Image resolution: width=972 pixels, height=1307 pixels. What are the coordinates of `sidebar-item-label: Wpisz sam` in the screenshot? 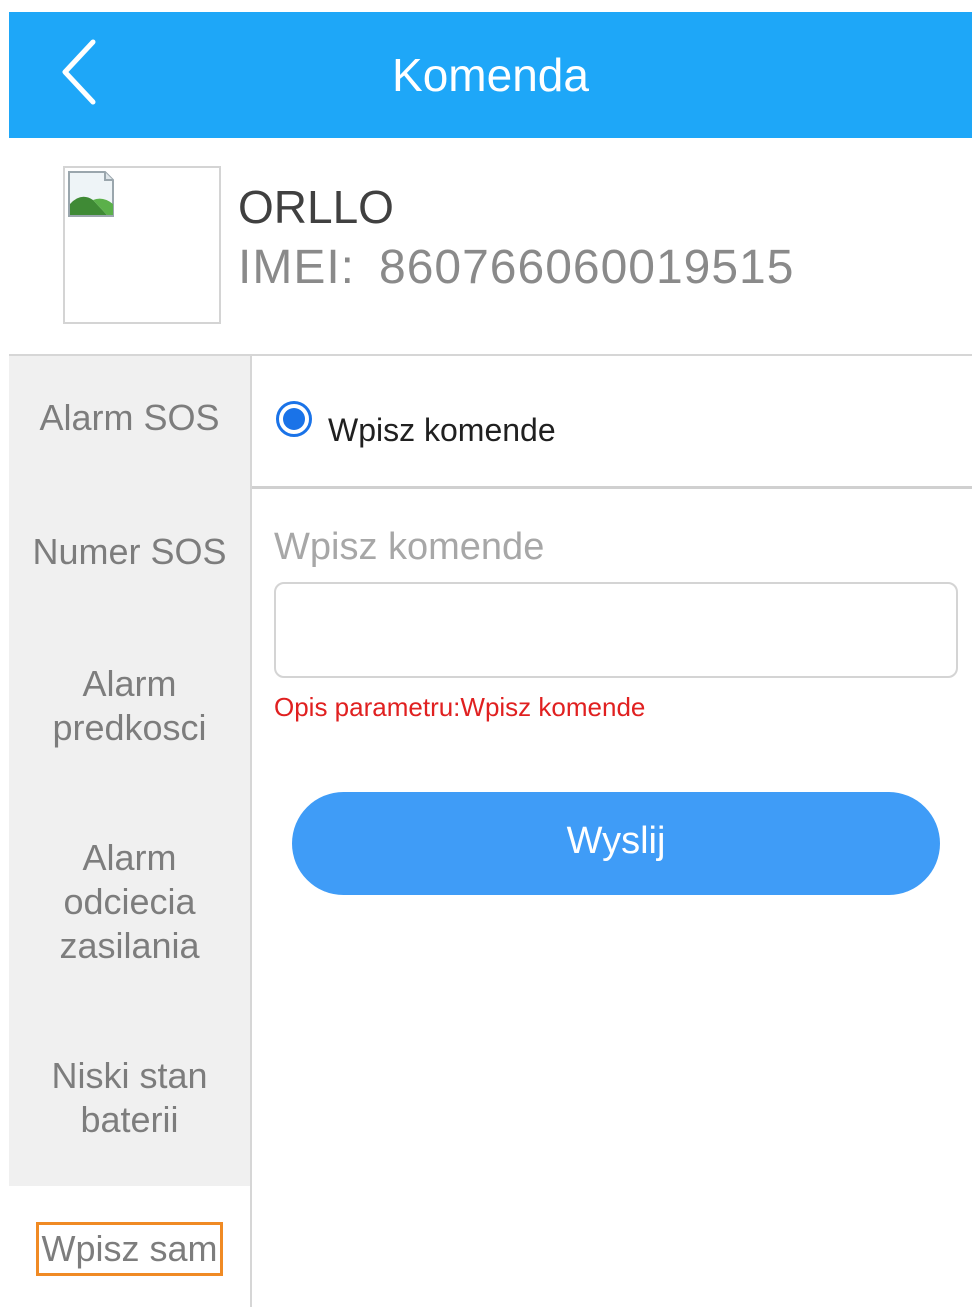 It's located at (129, 1249).